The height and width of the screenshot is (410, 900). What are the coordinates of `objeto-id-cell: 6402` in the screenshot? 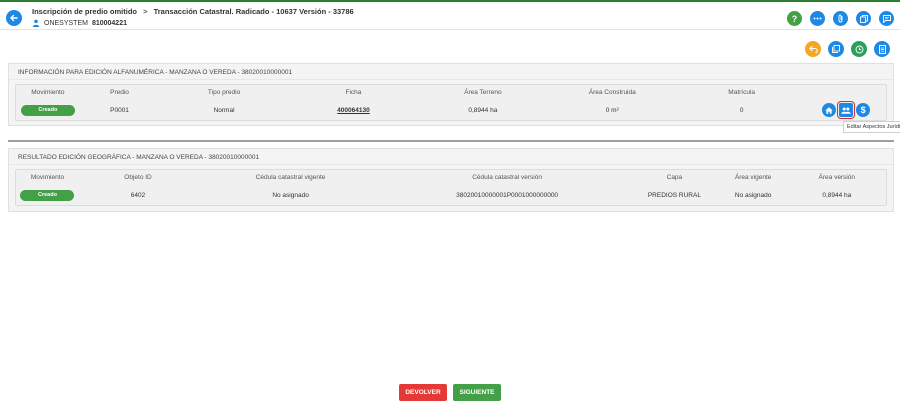 It's located at (138, 195).